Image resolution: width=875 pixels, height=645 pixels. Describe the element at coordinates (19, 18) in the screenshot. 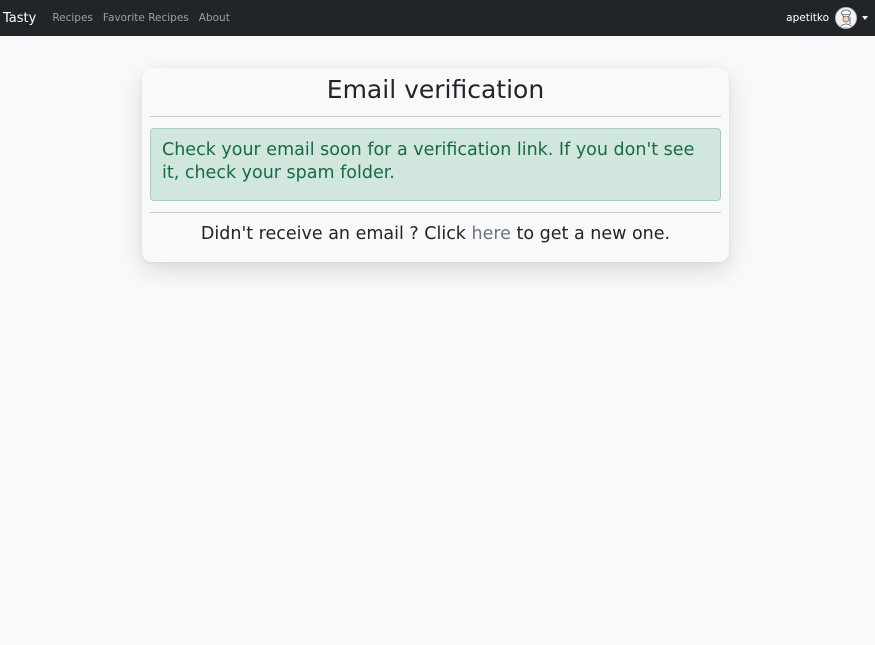

I see `brand-link: Tasty` at that location.